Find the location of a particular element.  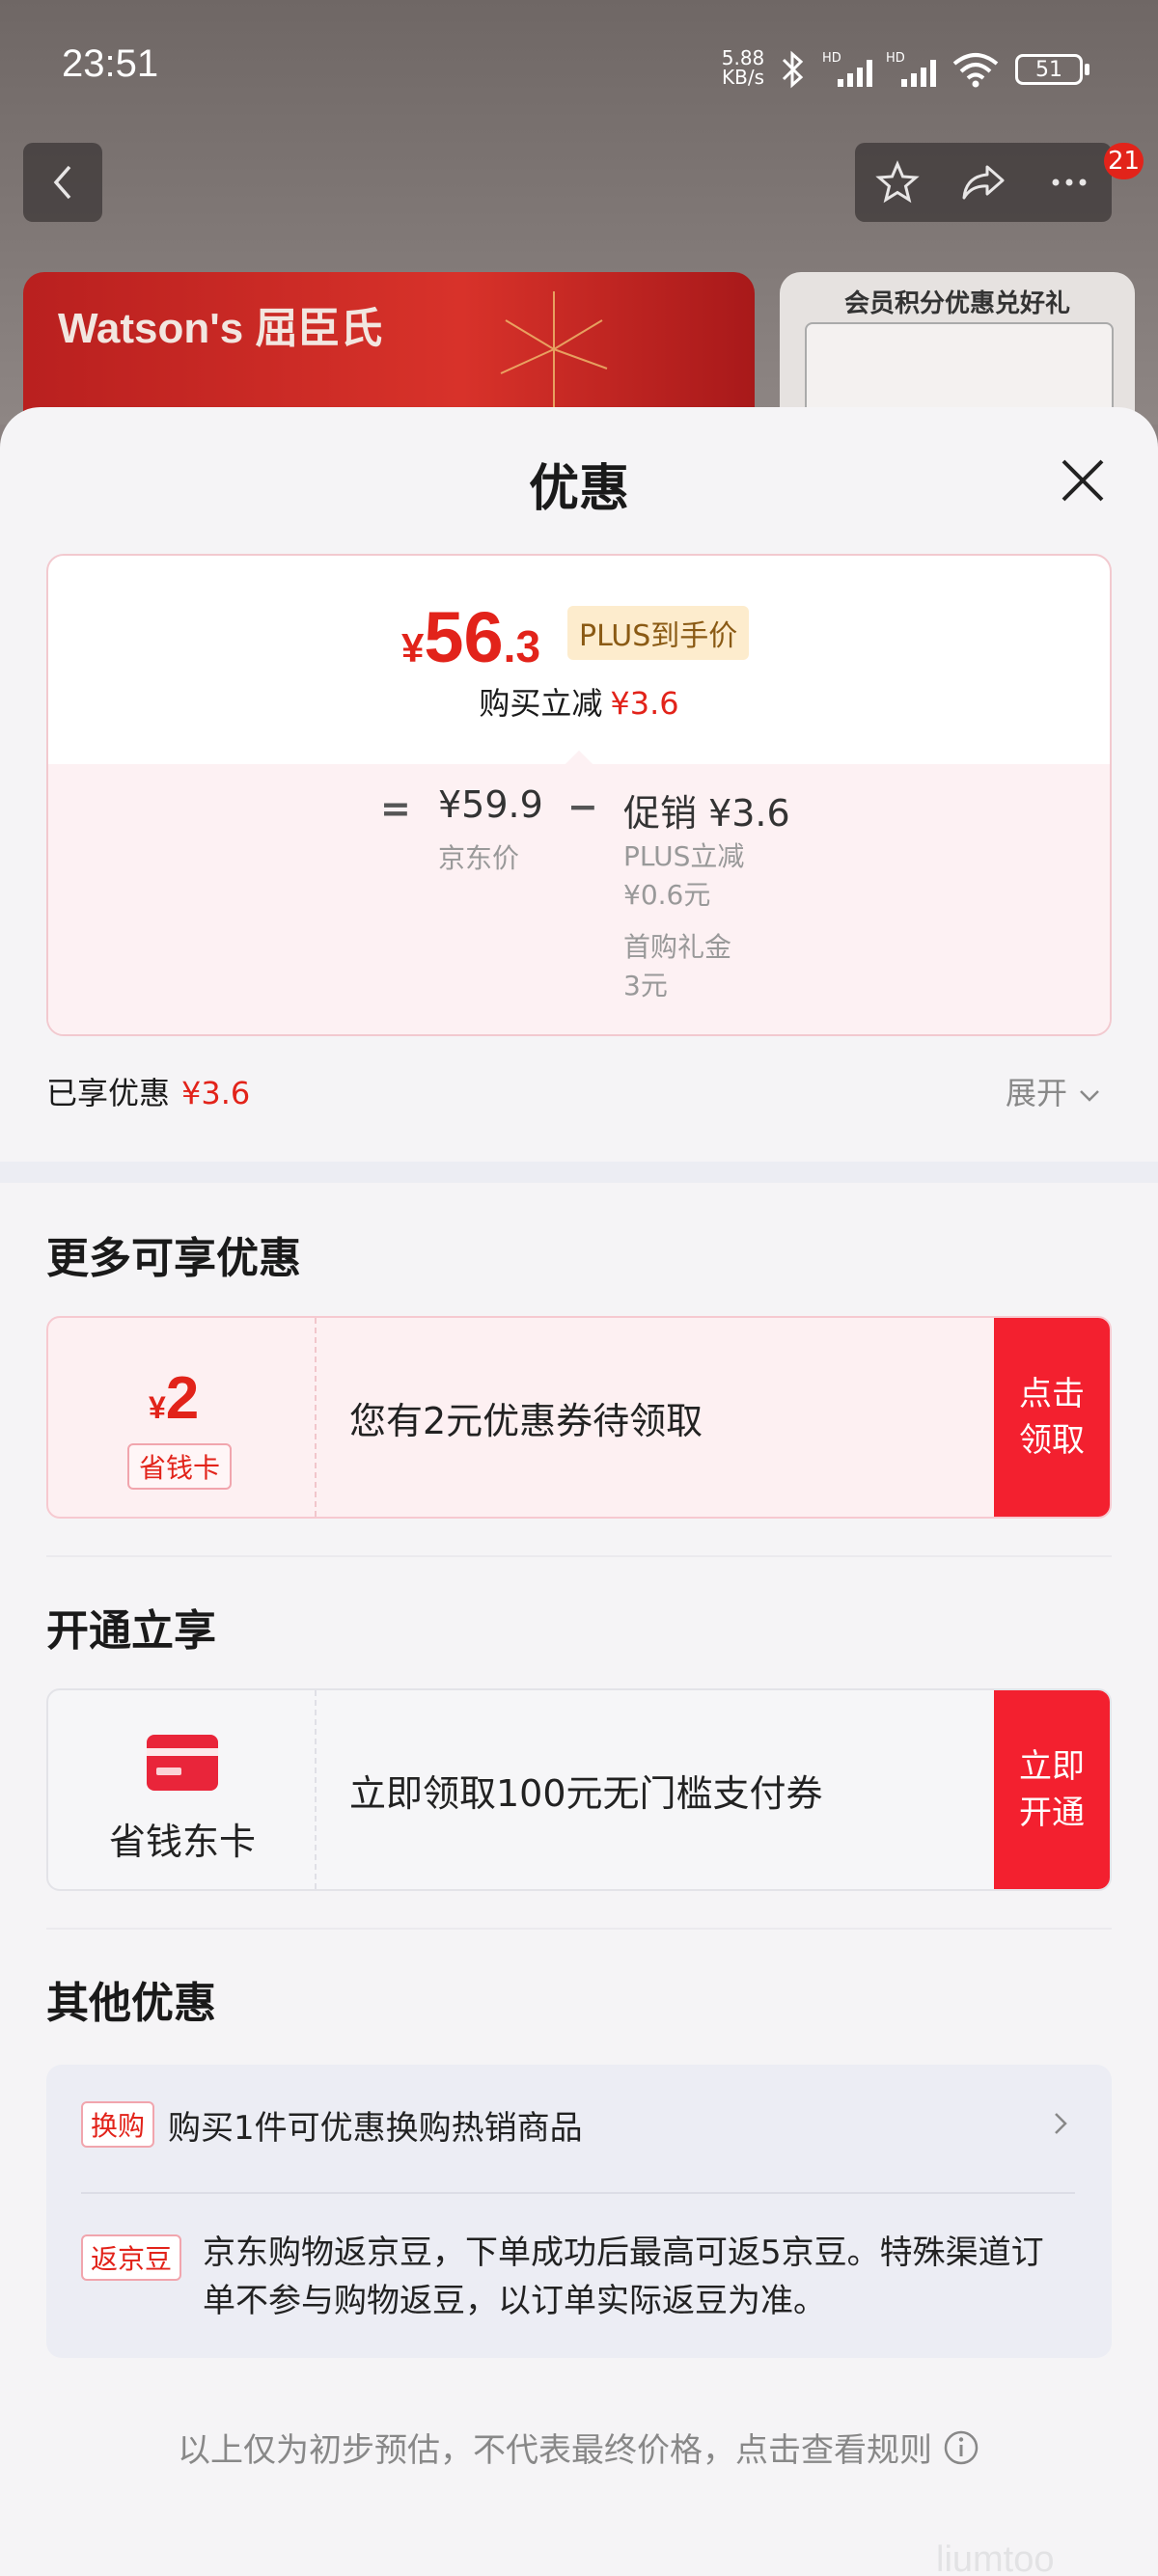

jingdou-tag: 返京豆 is located at coordinates (131, 2257).